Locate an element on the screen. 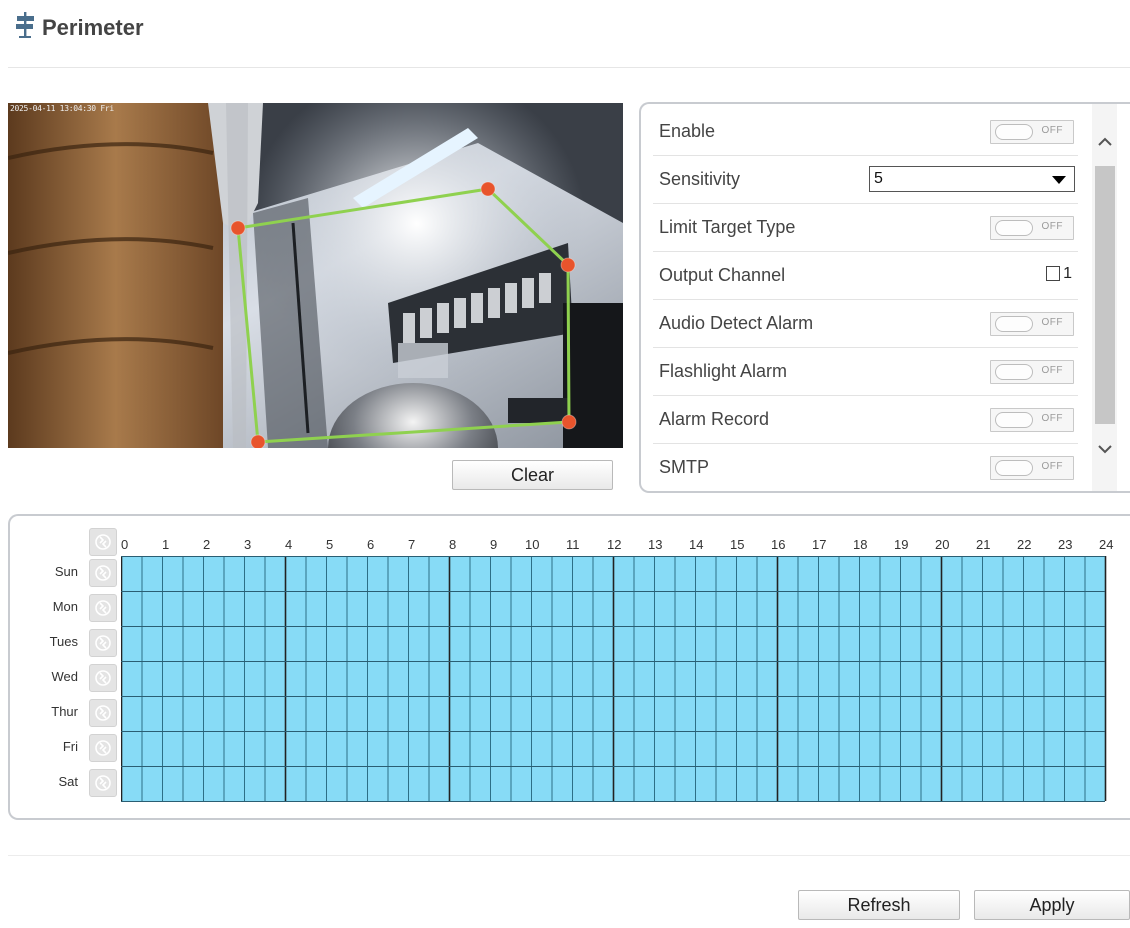  osd-timestamp: 2025-04-11 13:04:30 Fri is located at coordinates (62, 108).